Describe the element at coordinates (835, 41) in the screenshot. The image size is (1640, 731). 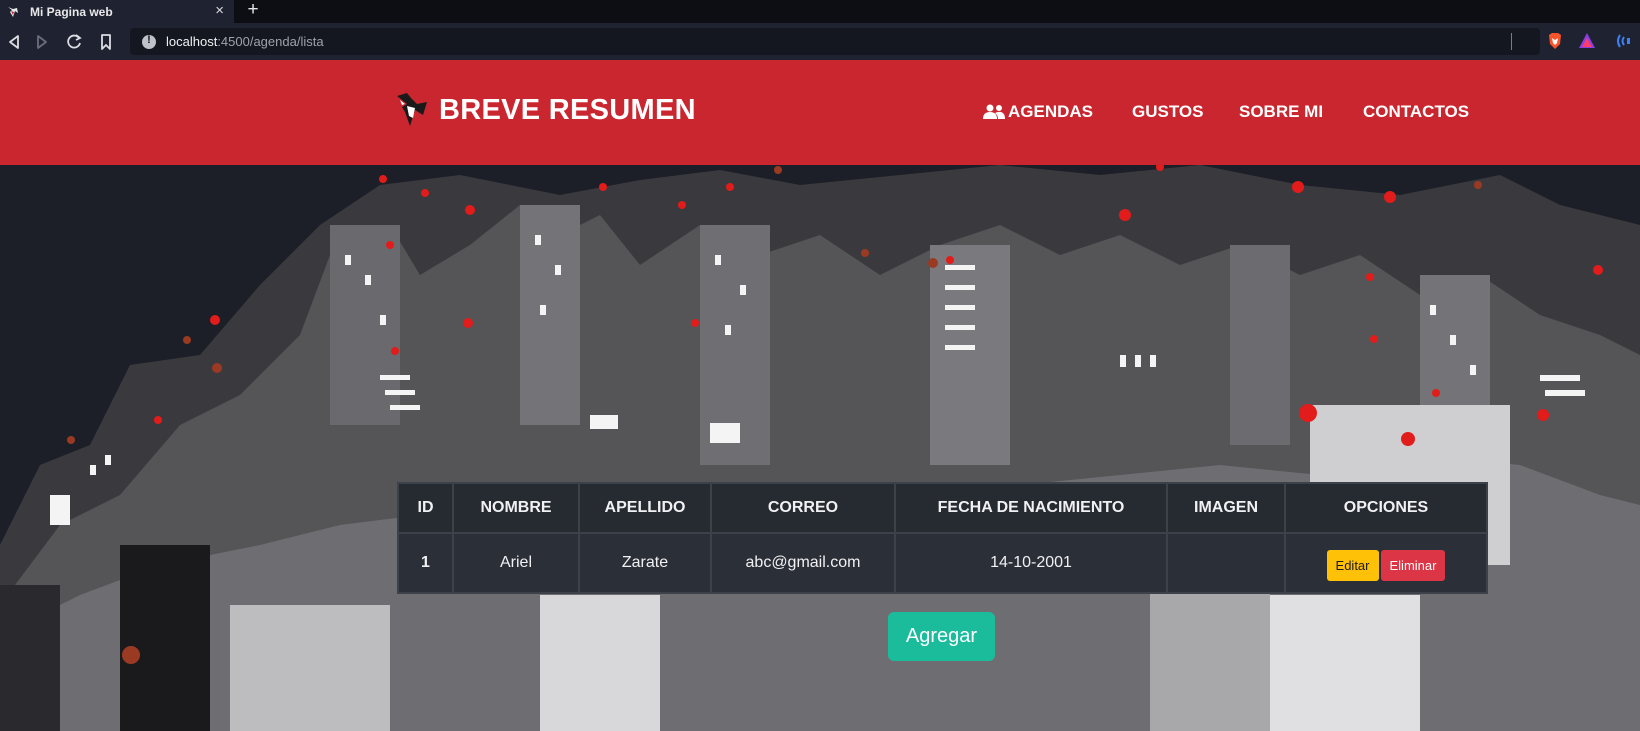
I see `address-bar: localhost :4500/agenda/lista` at that location.